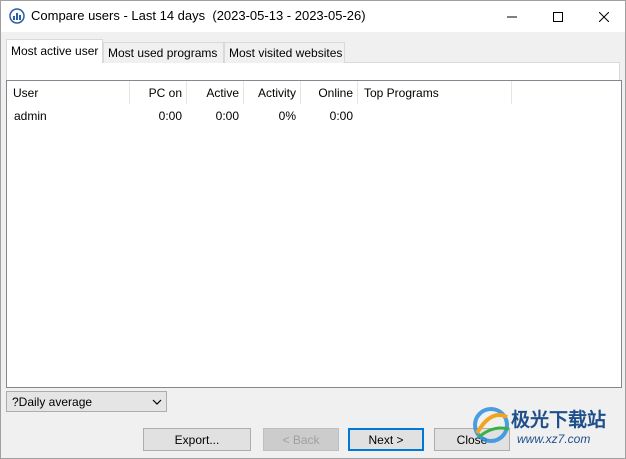  I want to click on watermark: 极光下载站 www.xz7.com, so click(544, 427).